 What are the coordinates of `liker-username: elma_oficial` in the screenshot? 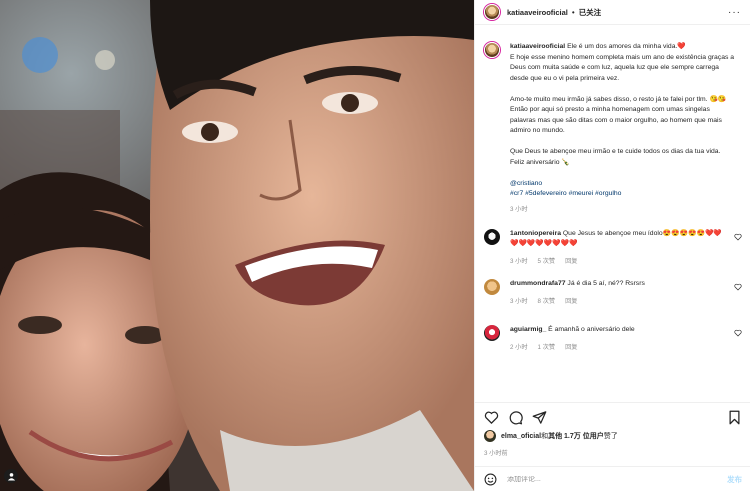 It's located at (521, 436).